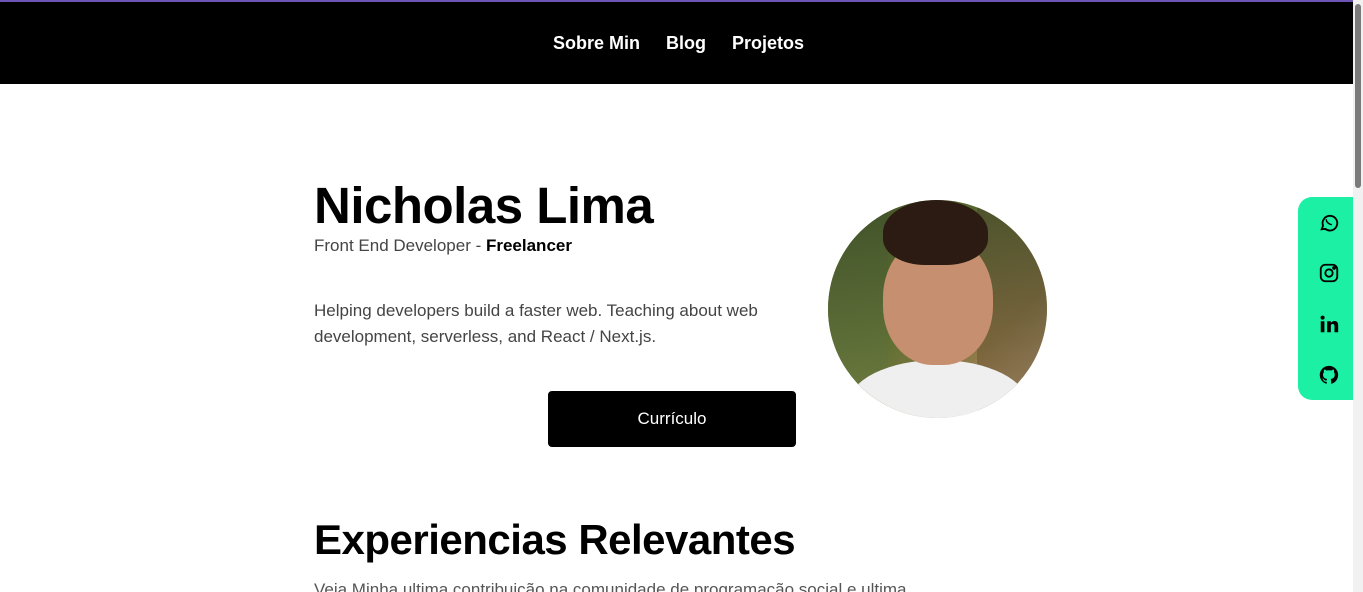 Image resolution: width=1363 pixels, height=592 pixels. I want to click on experience-section-title: Experiencias Relevantes, so click(555, 539).